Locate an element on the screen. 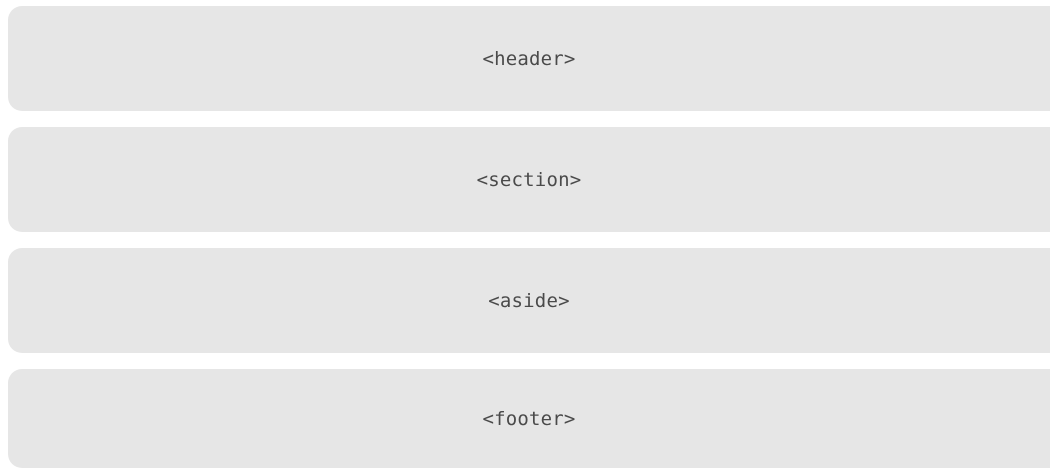 The height and width of the screenshot is (470, 1050). header-block-label: <header> is located at coordinates (529, 58).